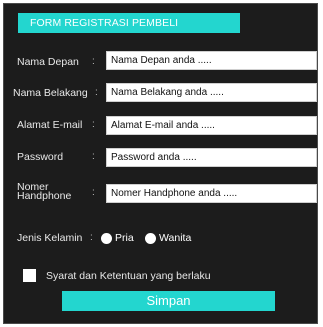 This screenshot has height=327, width=323. What do you see at coordinates (50, 93) in the screenshot?
I see `last-name-label: Nama Belakang` at bounding box center [50, 93].